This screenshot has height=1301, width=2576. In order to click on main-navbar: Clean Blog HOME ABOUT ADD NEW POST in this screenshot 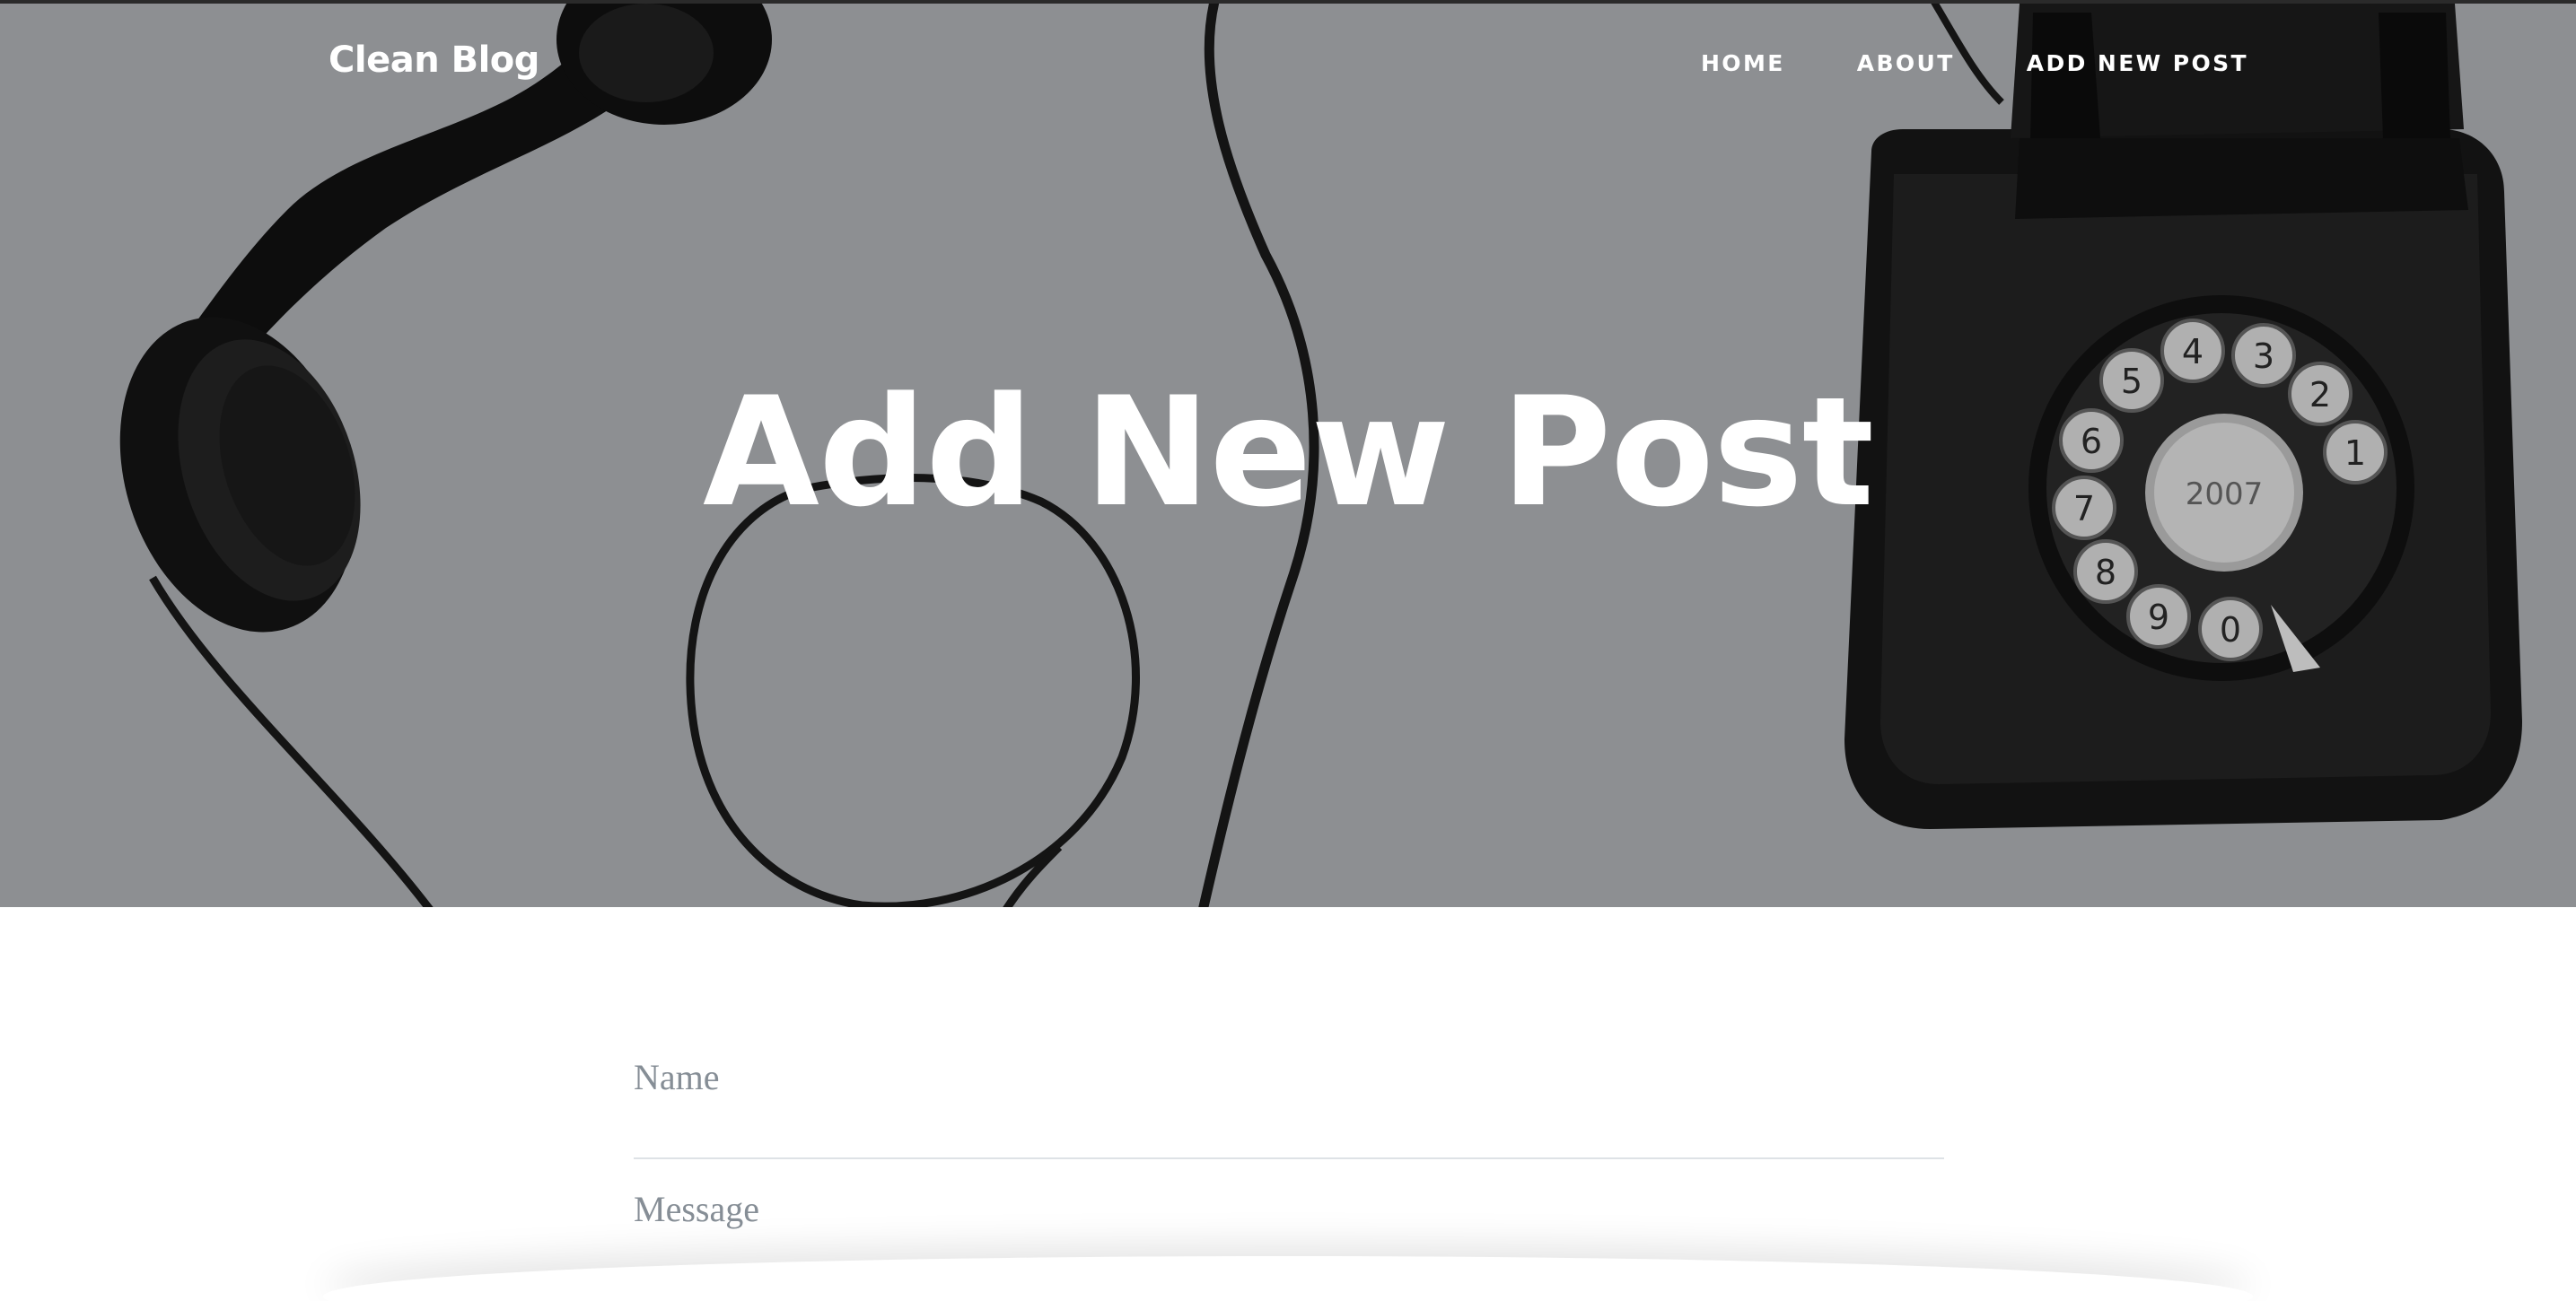, I will do `click(1288, 66)`.